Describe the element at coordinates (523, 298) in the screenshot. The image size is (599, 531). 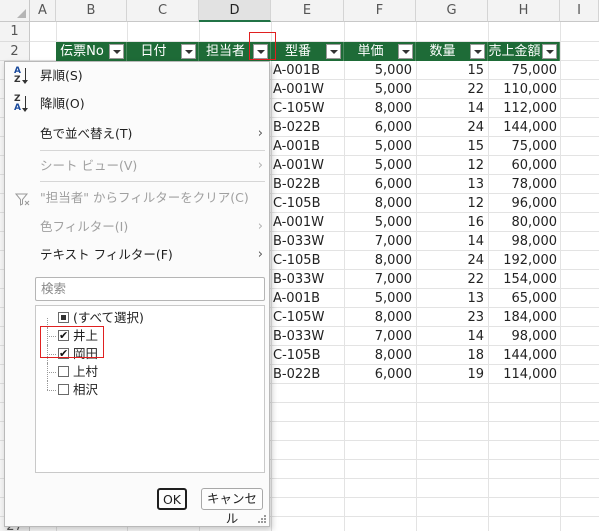
I see `cell-amount: 65,000` at that location.